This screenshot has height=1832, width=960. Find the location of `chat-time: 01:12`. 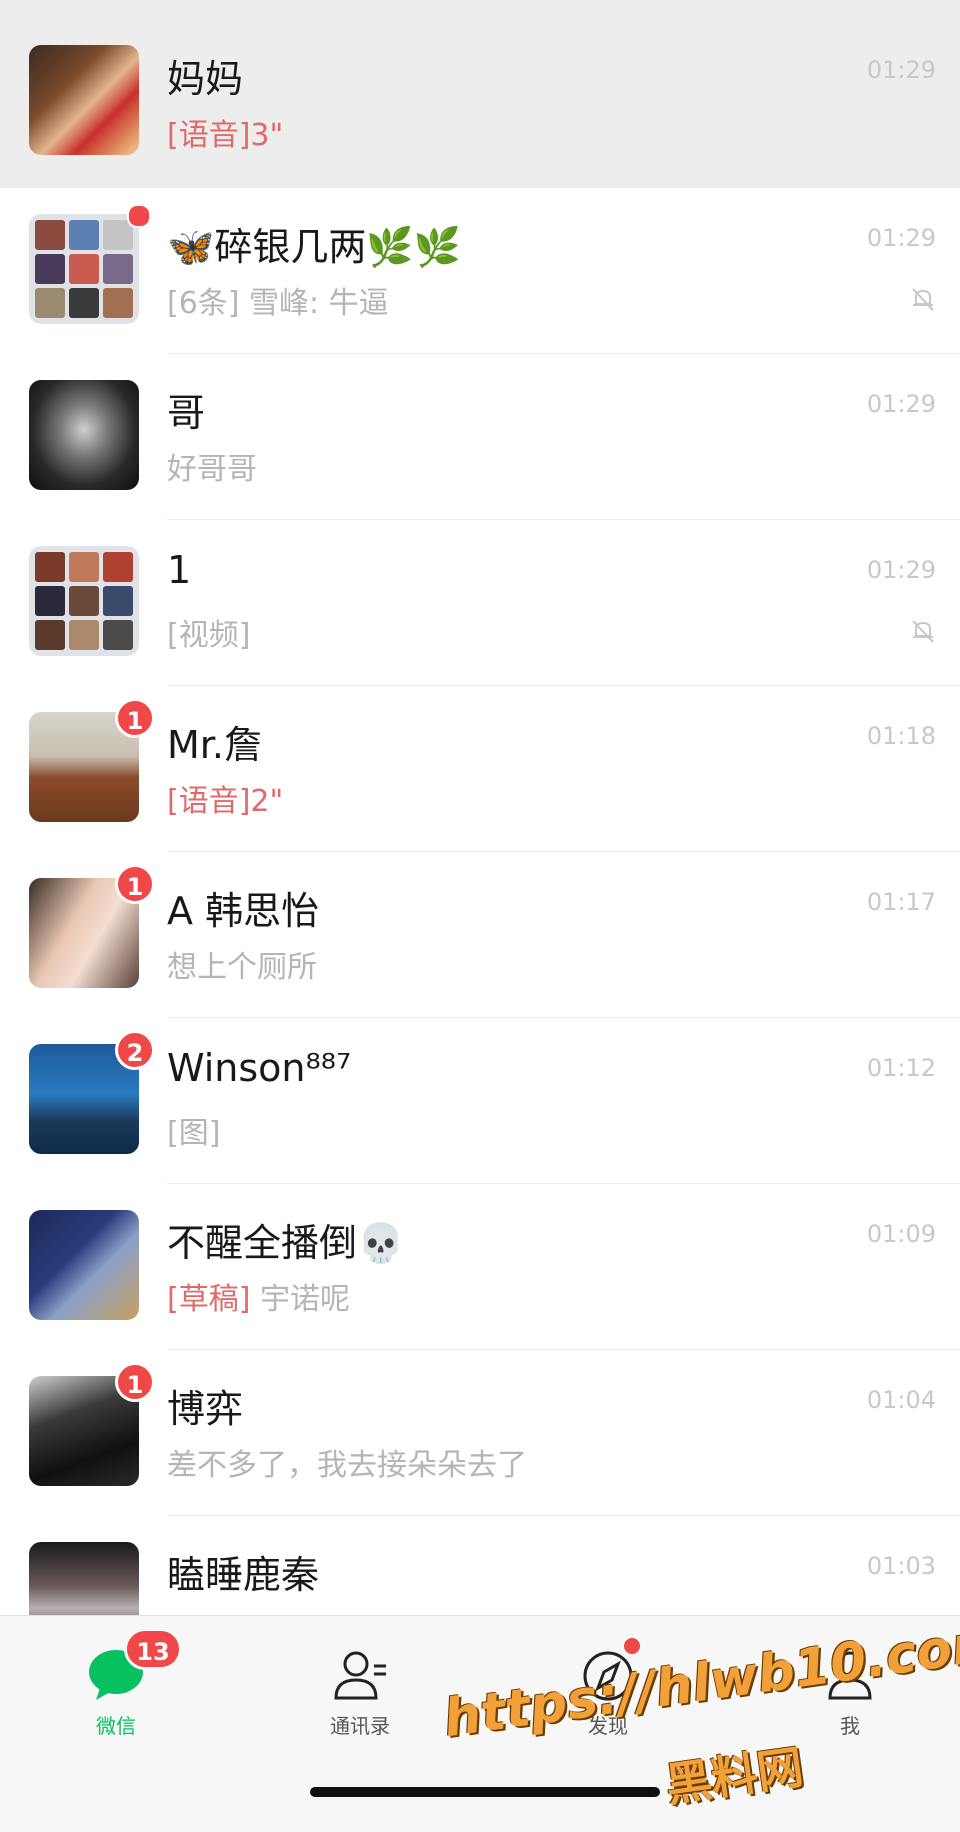

chat-time: 01:12 is located at coordinates (901, 1068).